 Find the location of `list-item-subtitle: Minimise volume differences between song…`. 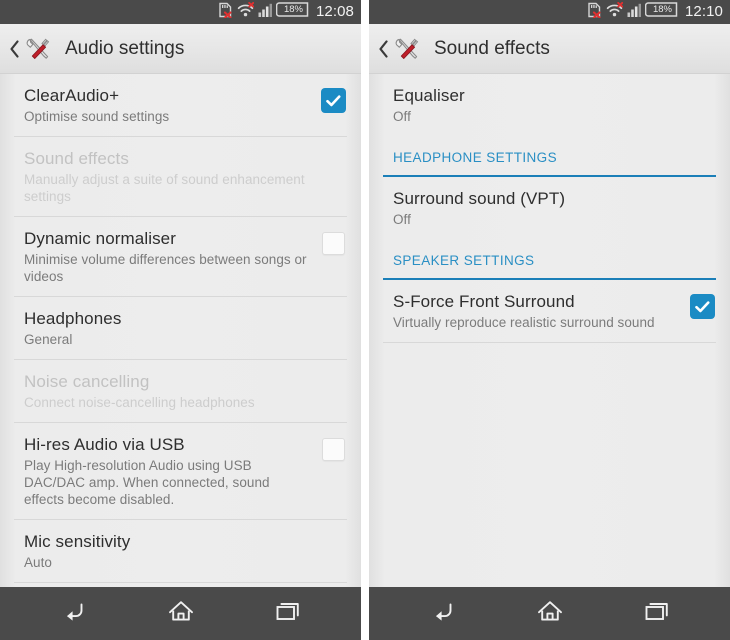

list-item-subtitle: Minimise volume differences between song… is located at coordinates (165, 268).